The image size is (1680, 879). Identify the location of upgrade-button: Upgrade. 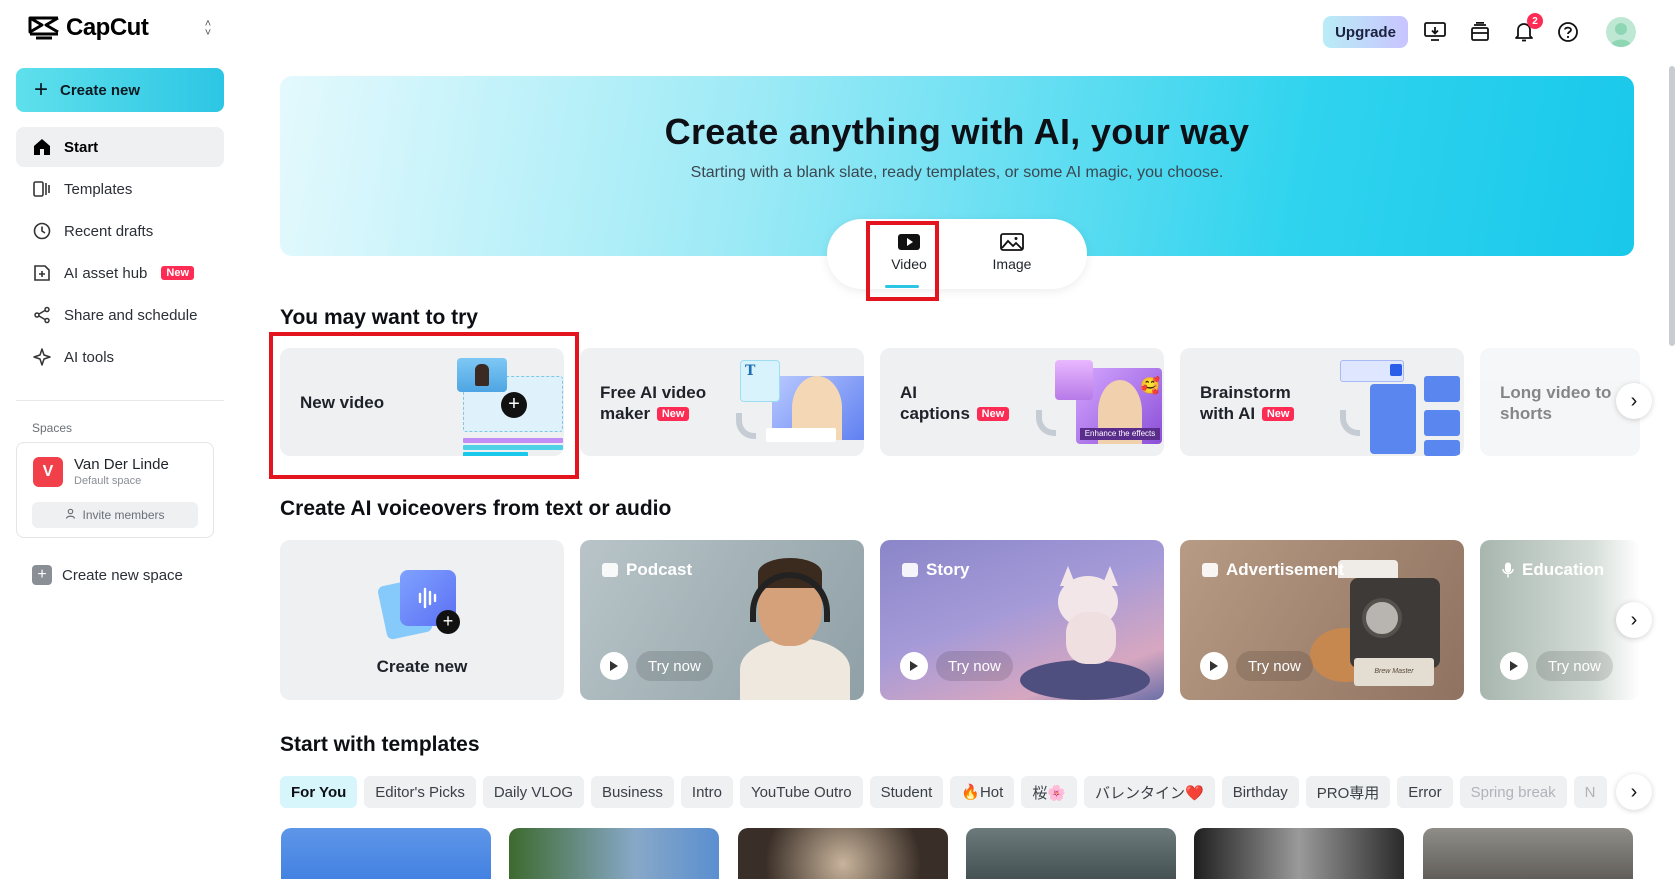
(1365, 32).